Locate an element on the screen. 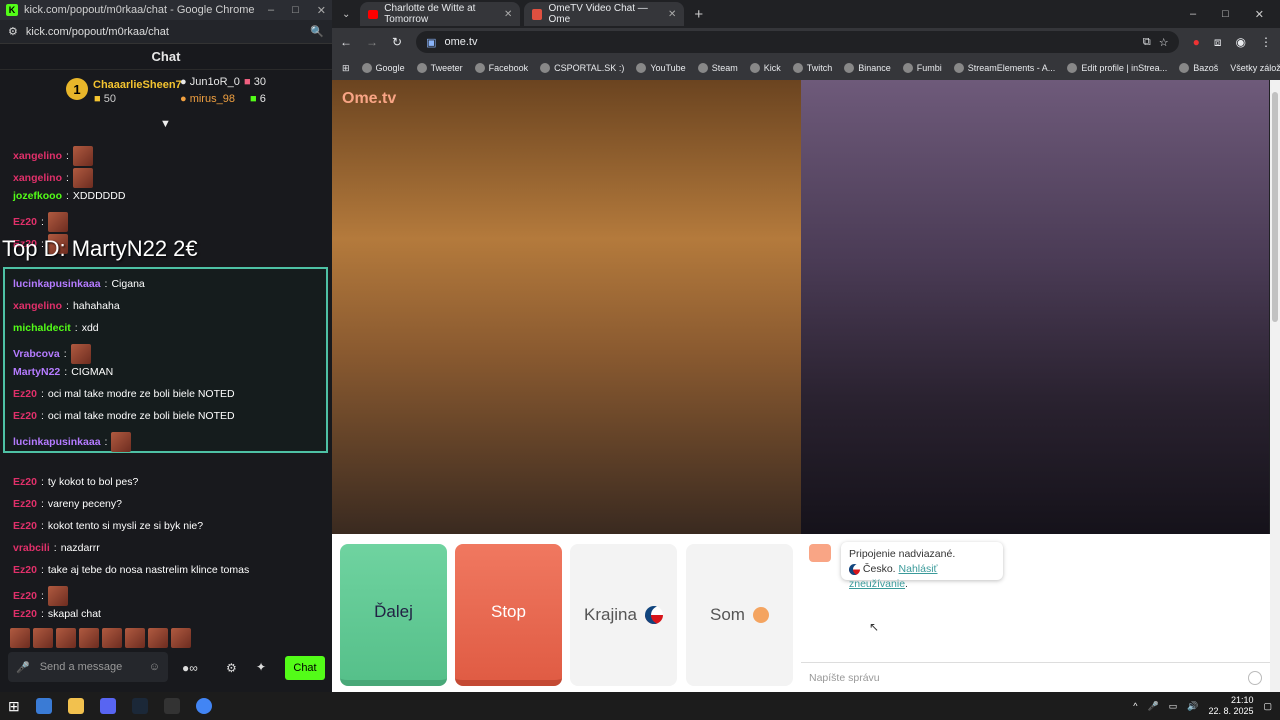 This screenshot has width=1280, height=720. country-button: Krajina is located at coordinates (623, 615).